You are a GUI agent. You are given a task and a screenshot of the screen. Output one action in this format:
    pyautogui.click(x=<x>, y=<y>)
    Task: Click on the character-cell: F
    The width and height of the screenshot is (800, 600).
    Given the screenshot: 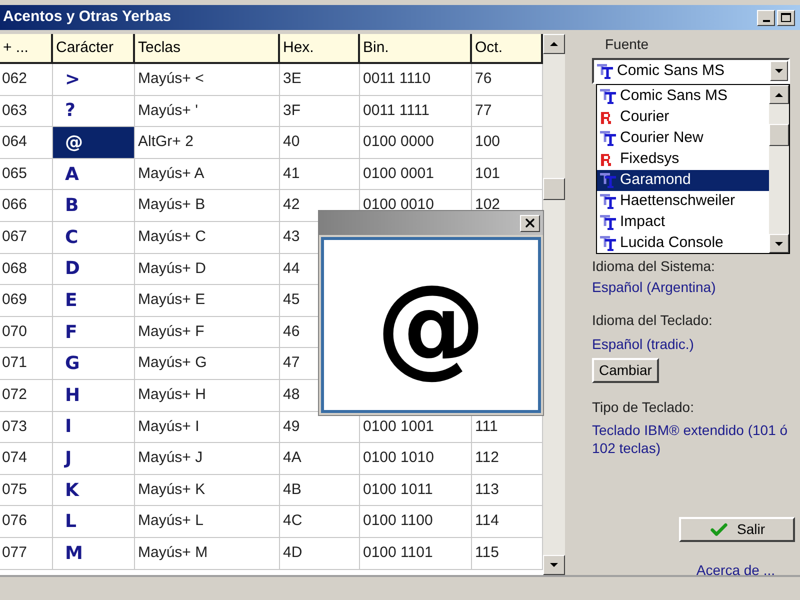 What is the action you would take?
    pyautogui.click(x=94, y=332)
    